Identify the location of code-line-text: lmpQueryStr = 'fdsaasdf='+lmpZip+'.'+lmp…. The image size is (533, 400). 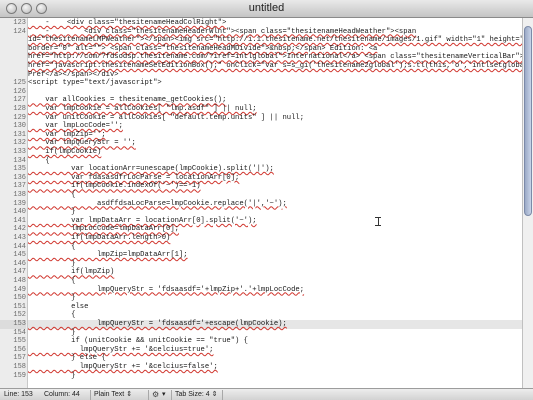
(166, 289).